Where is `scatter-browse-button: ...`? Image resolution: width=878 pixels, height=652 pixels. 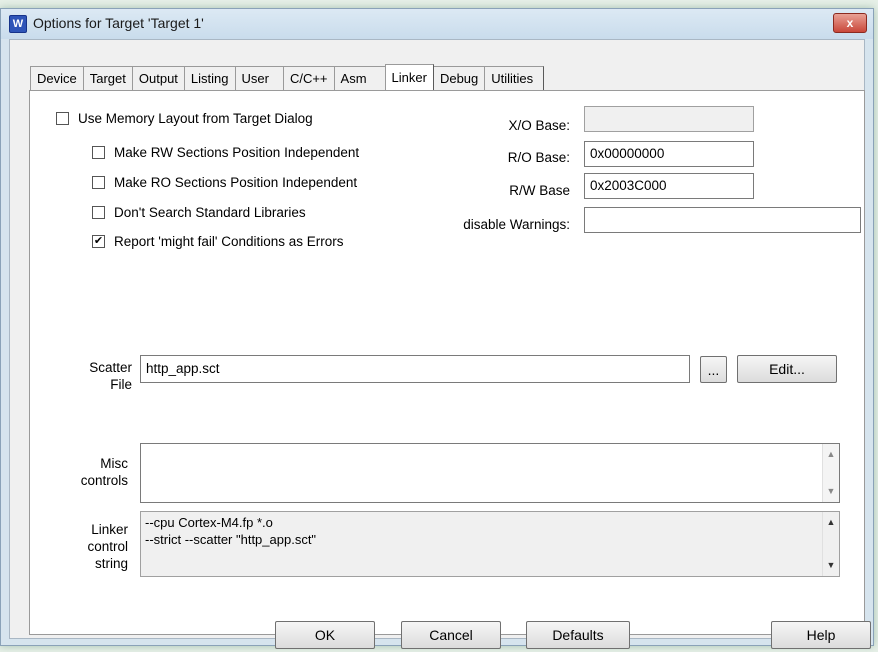 scatter-browse-button: ... is located at coordinates (713, 369).